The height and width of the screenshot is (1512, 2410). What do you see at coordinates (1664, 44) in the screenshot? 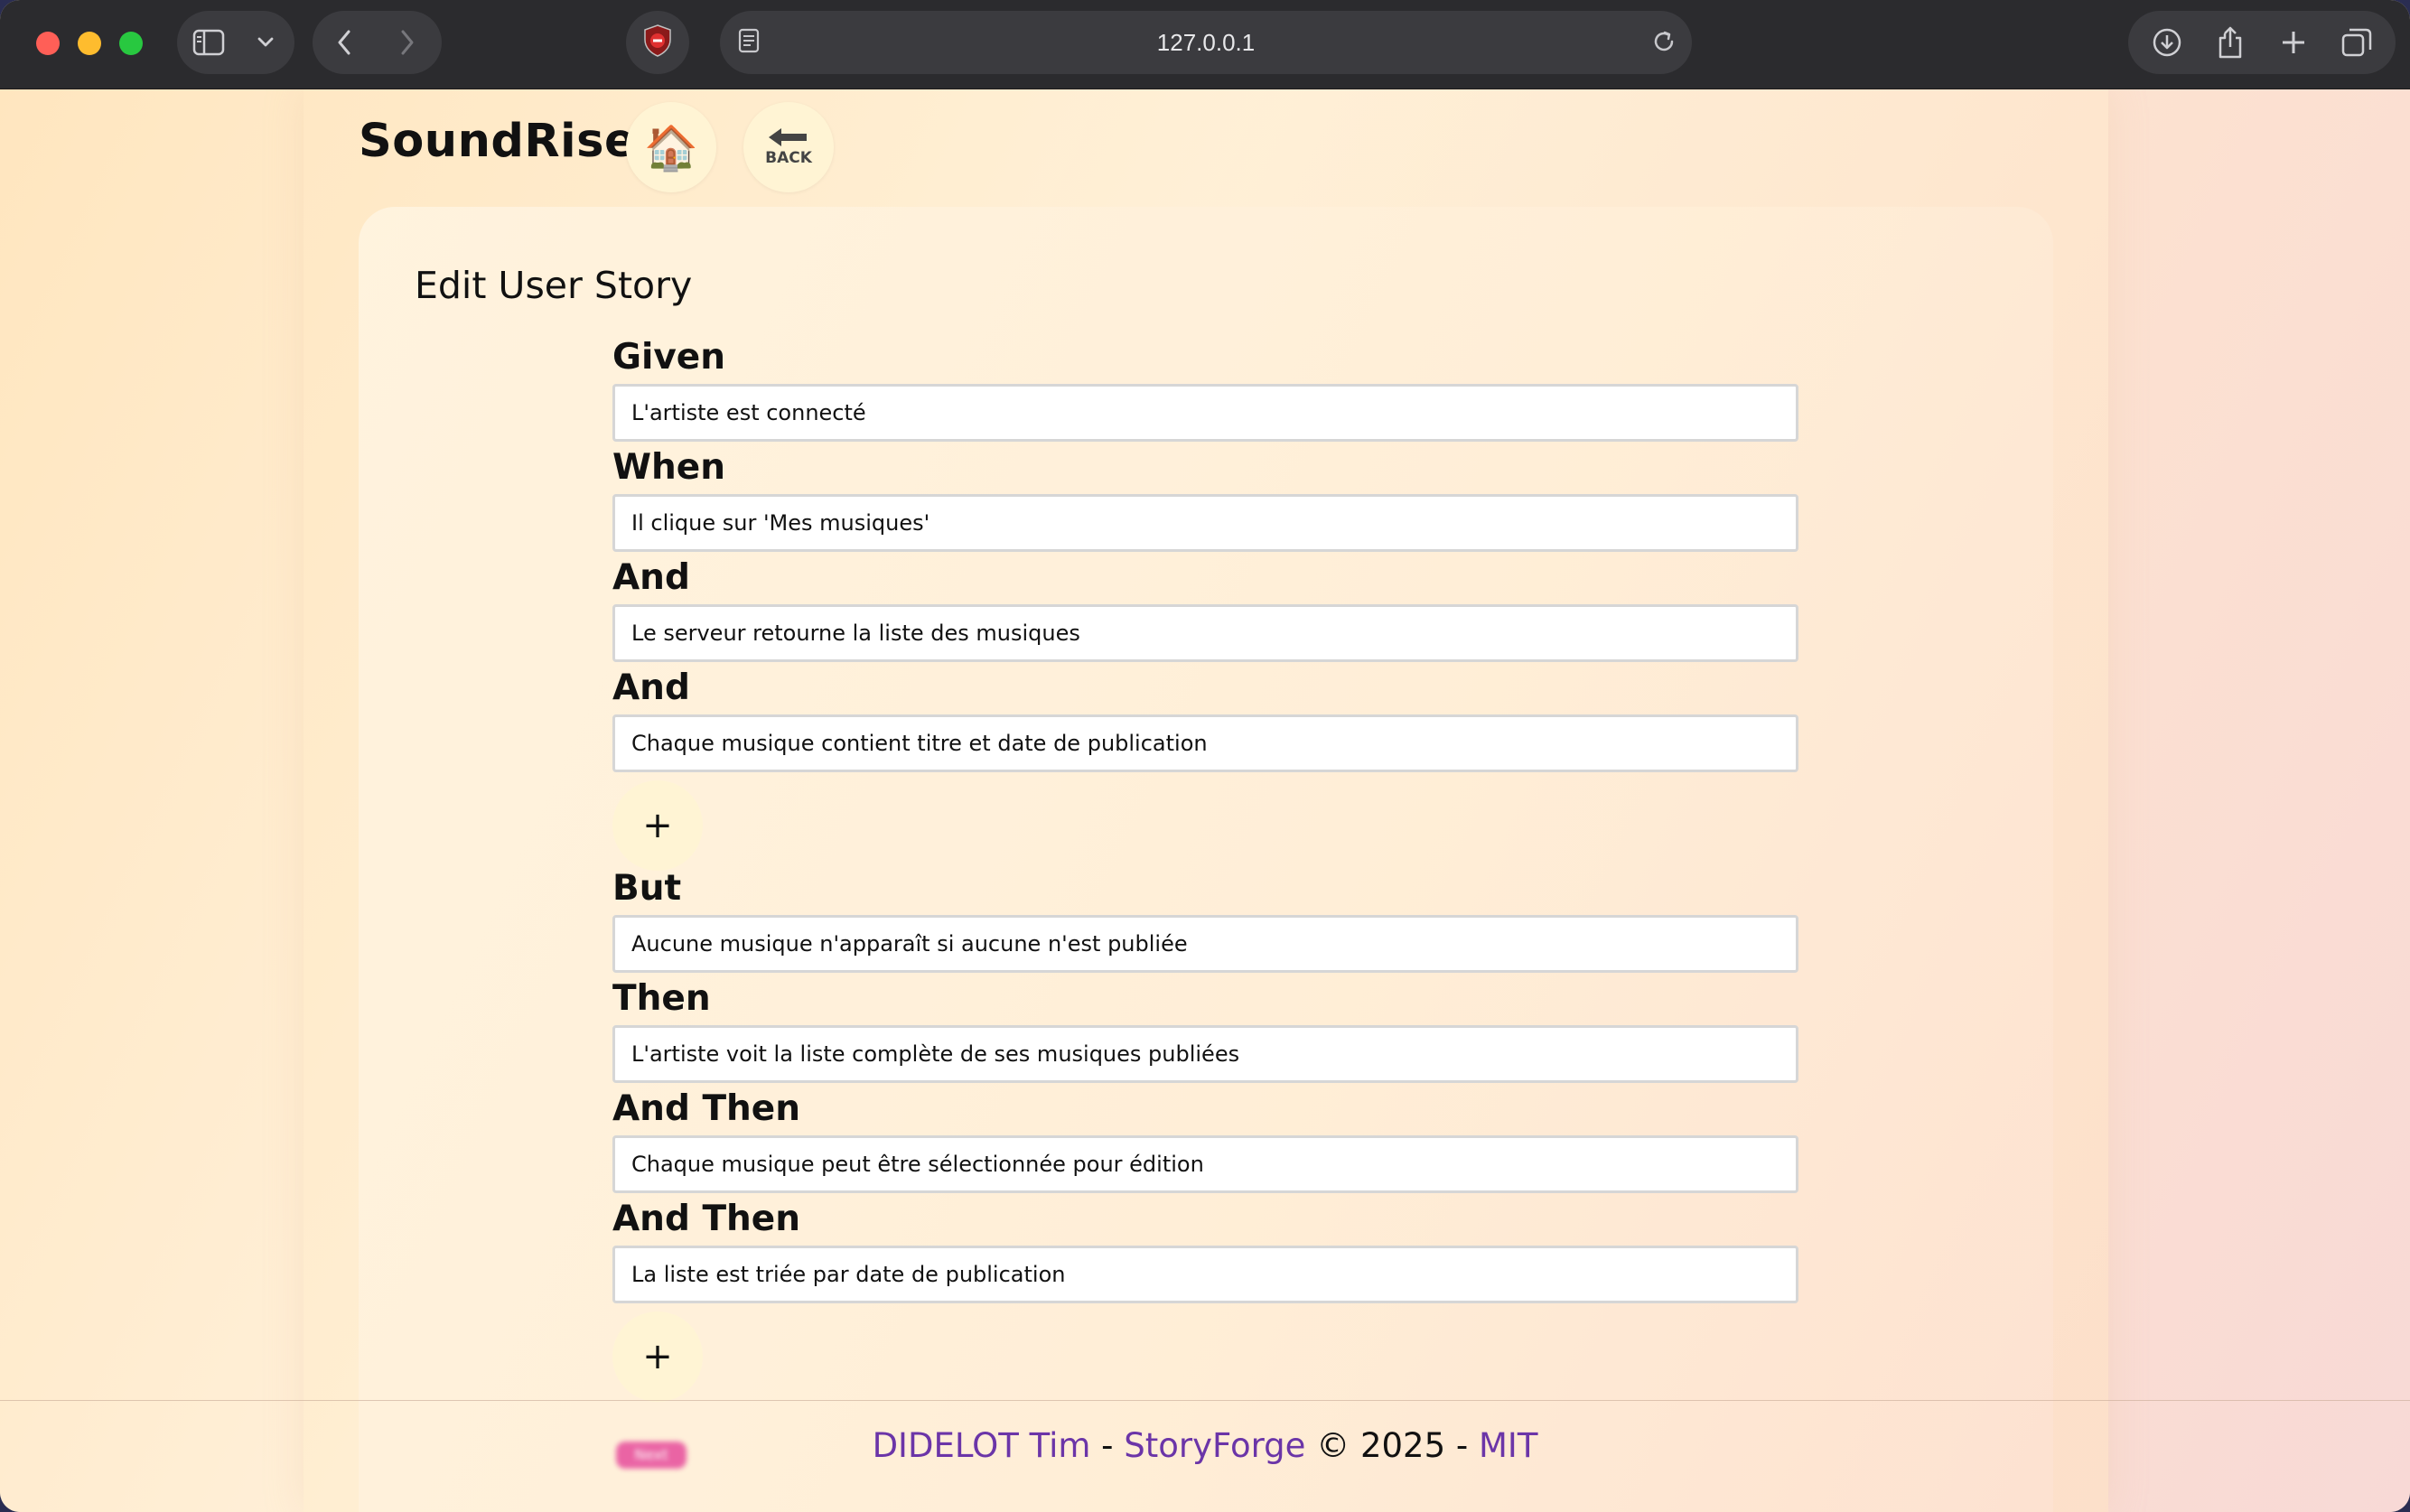
I see `reload-icon` at bounding box center [1664, 44].